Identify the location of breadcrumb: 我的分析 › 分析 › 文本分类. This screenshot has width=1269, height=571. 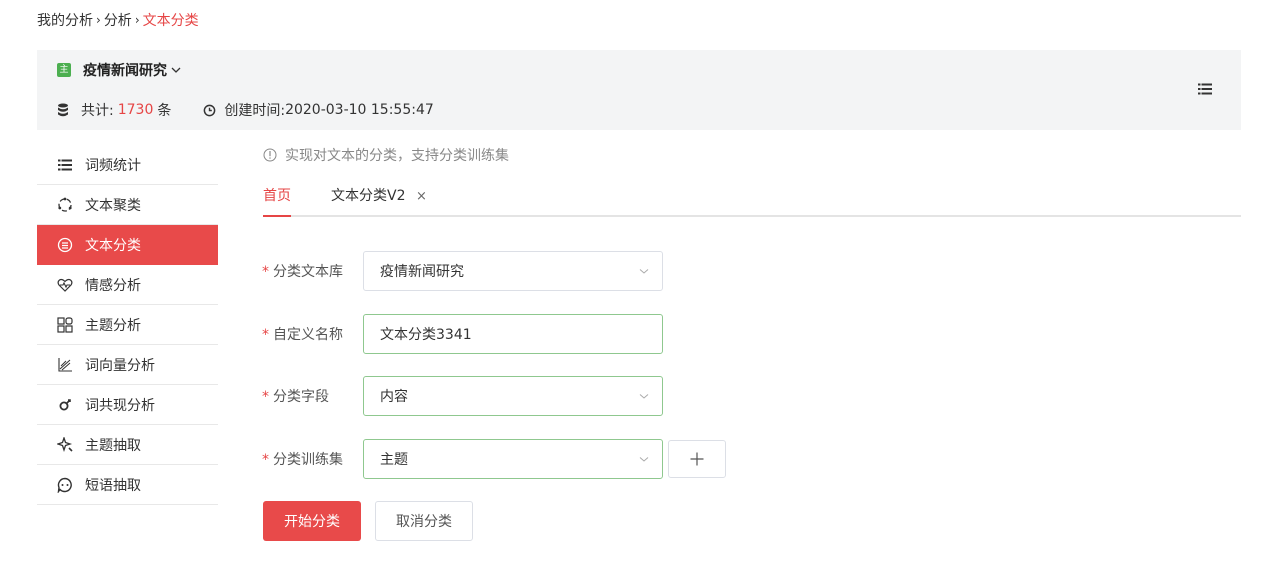
(118, 20).